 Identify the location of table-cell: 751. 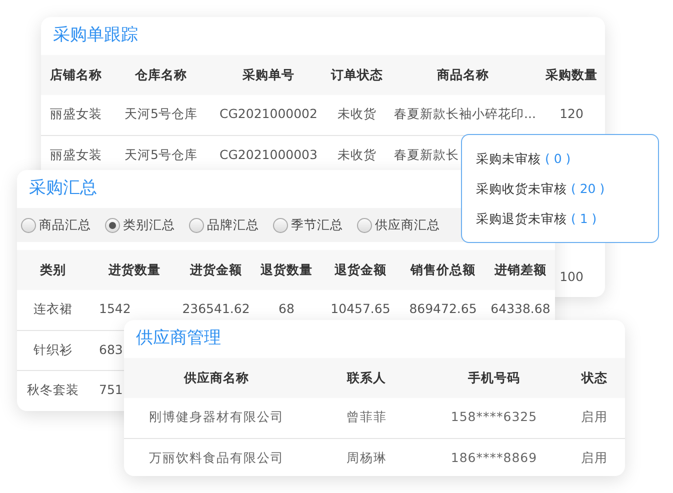
(111, 389).